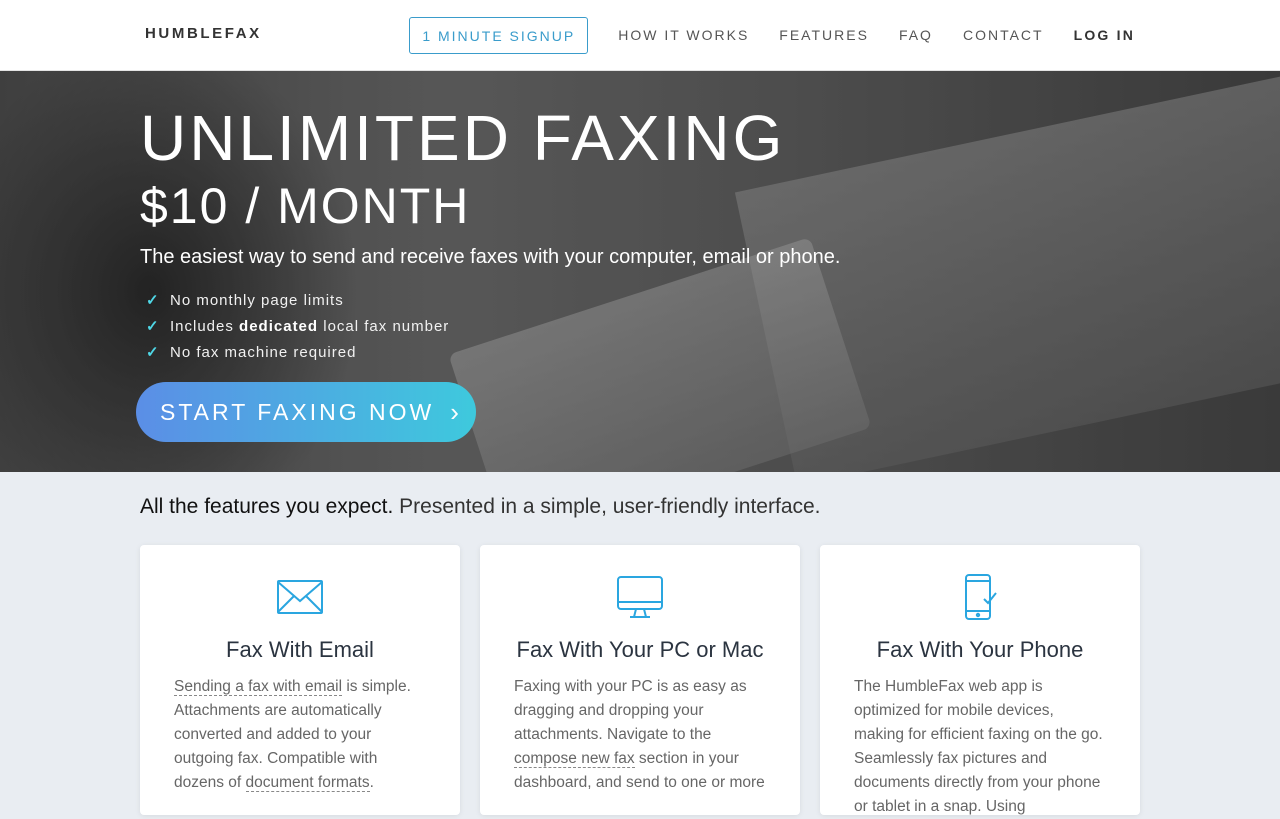  What do you see at coordinates (300, 649) in the screenshot?
I see `card-title: Fax With Email` at bounding box center [300, 649].